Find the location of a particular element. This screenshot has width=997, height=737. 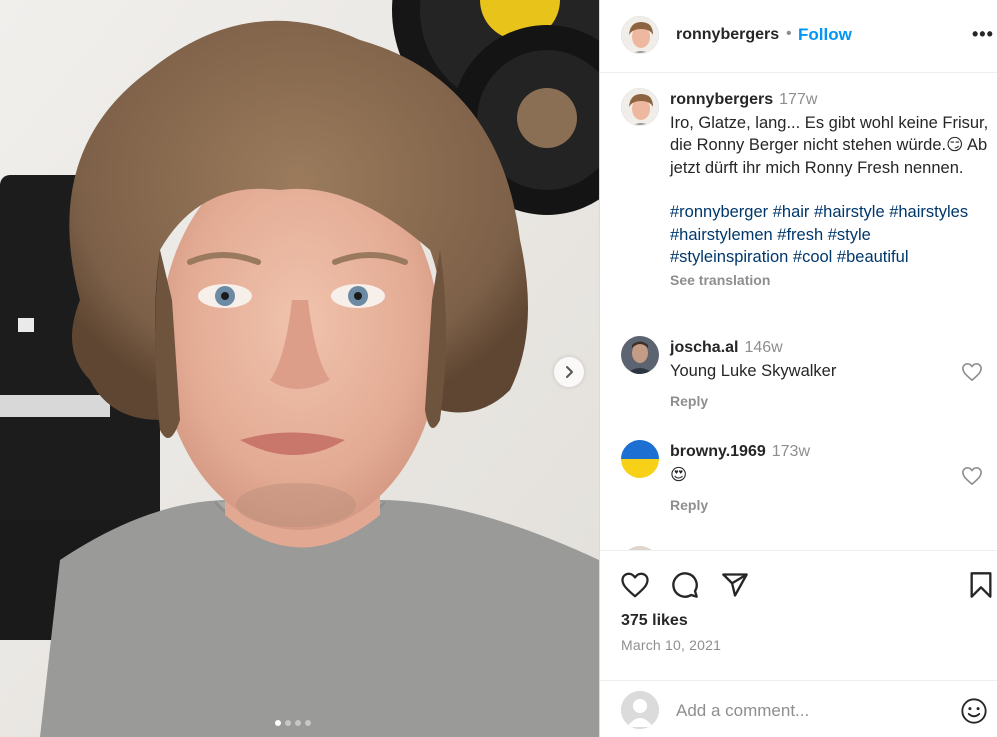

post-header: ronnybergers • Follow ••• is located at coordinates (798, 36).